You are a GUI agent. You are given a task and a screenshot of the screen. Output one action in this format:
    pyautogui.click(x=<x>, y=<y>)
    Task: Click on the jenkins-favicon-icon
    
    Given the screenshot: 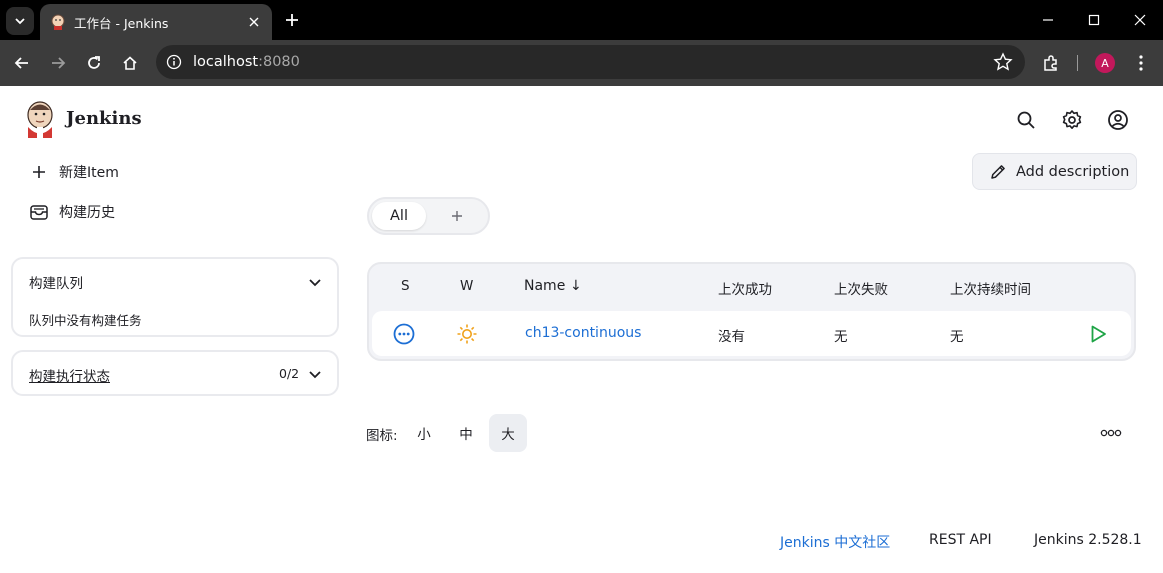 What is the action you would take?
    pyautogui.click(x=58, y=22)
    